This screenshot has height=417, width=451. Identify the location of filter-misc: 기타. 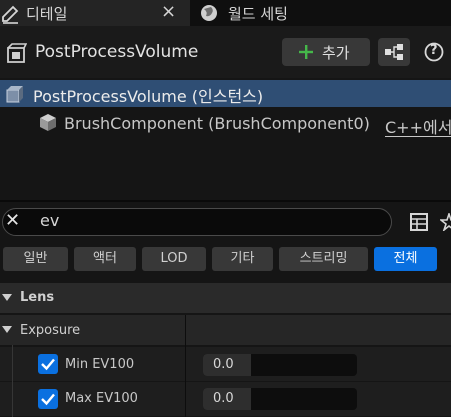
(242, 259).